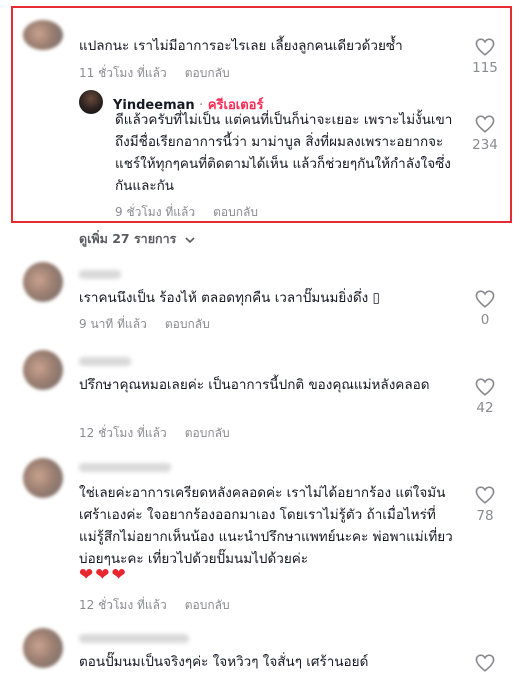 The height and width of the screenshot is (677, 525). I want to click on like-count: 115, so click(485, 68).